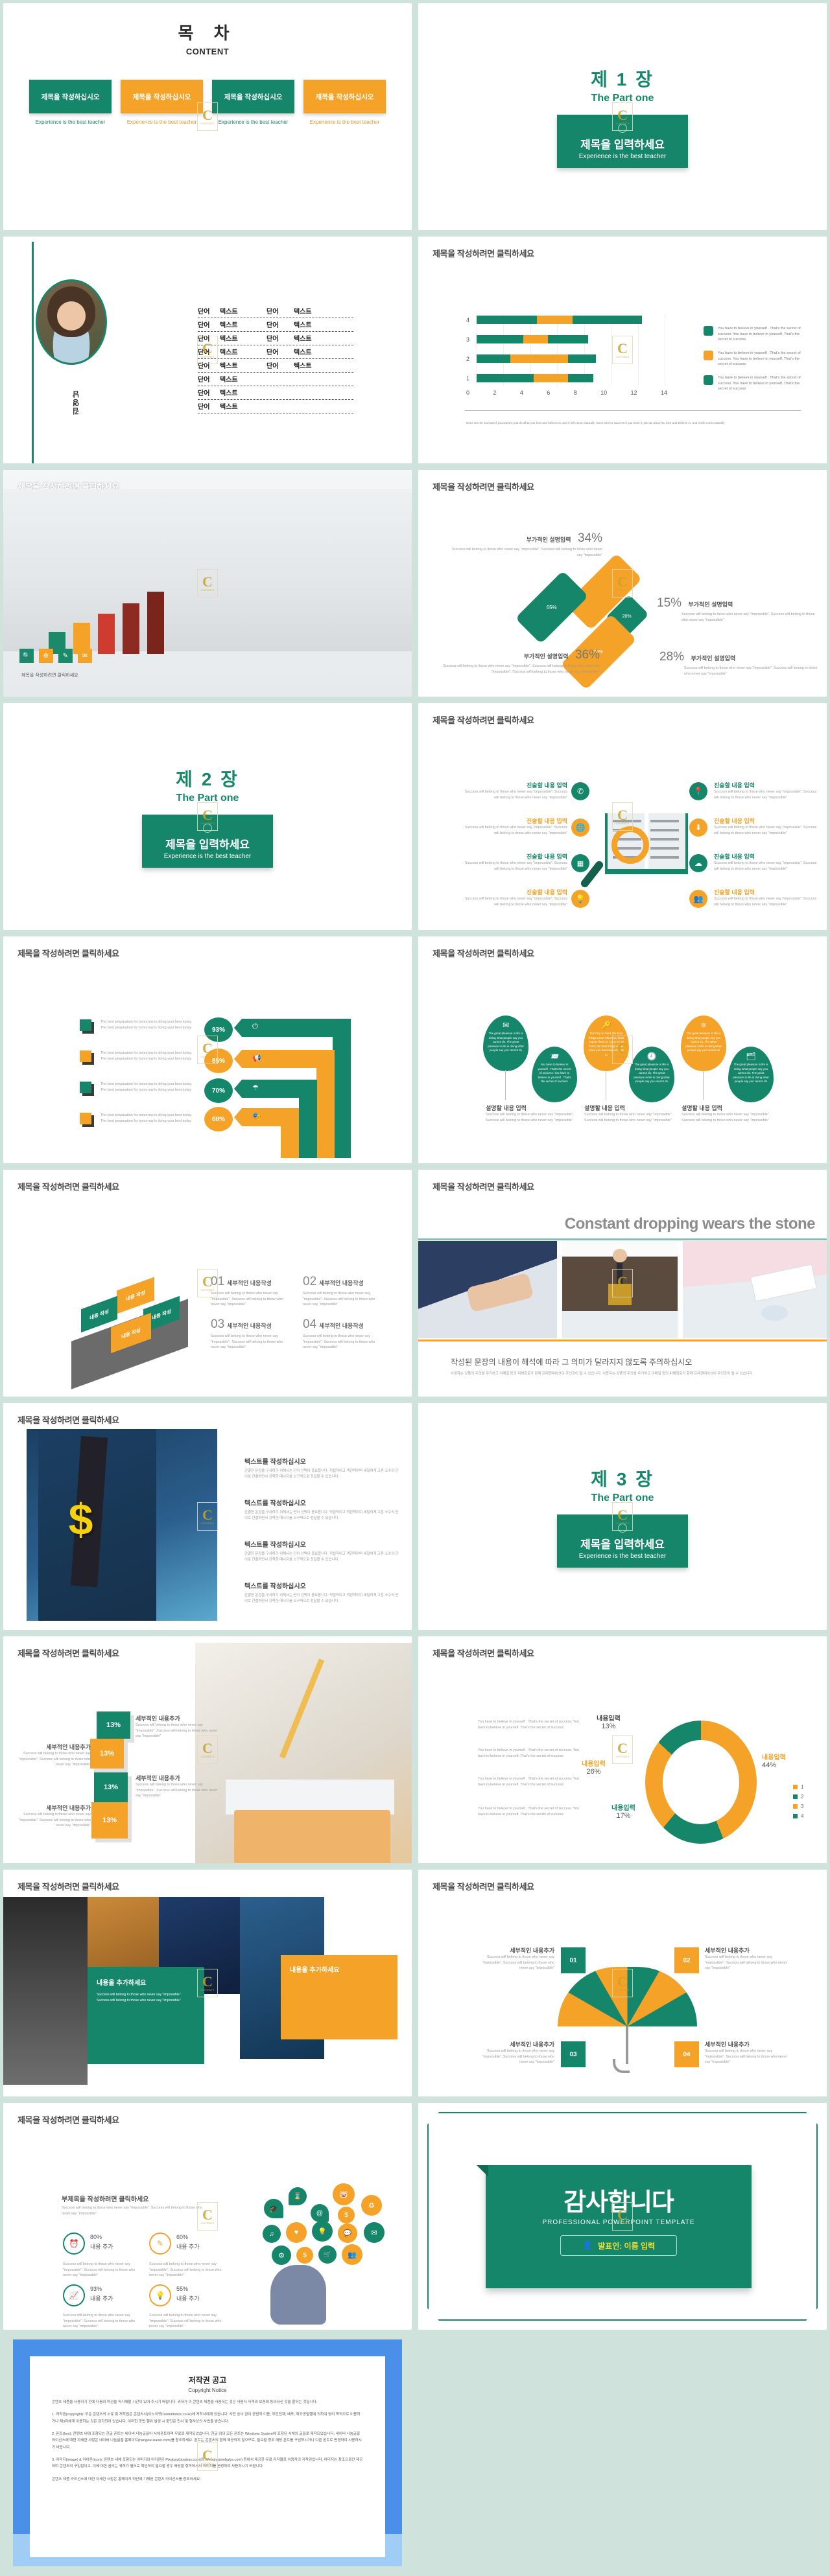 Image resolution: width=830 pixels, height=2576 pixels. What do you see at coordinates (207, 52) in the screenshot?
I see `content-title-en: CONTENT` at bounding box center [207, 52].